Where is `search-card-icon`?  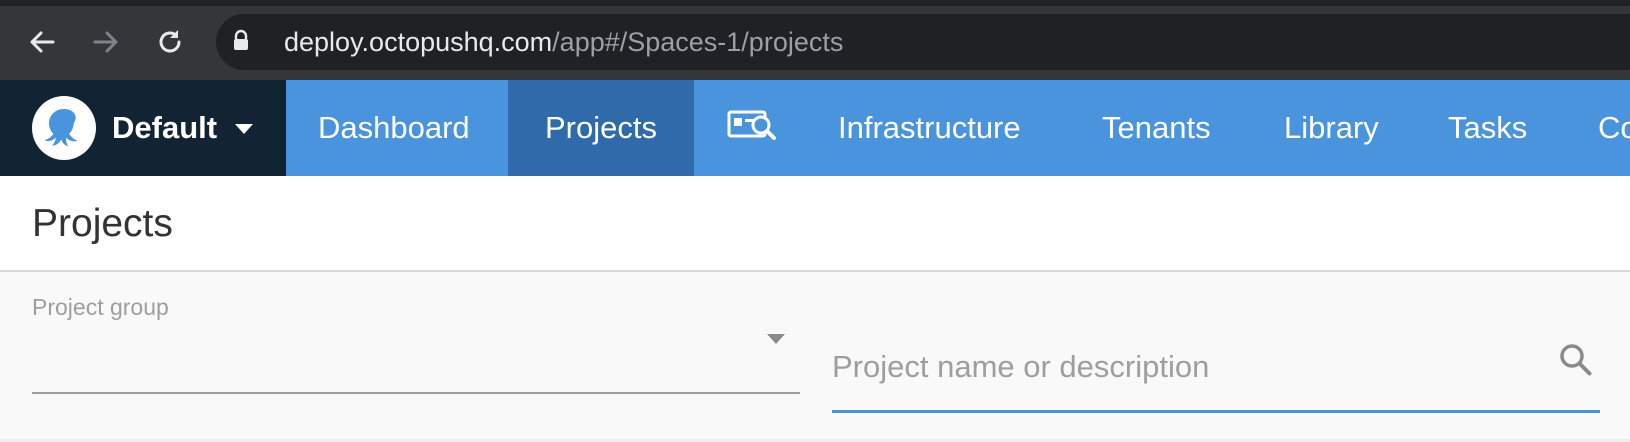 search-card-icon is located at coordinates (752, 128).